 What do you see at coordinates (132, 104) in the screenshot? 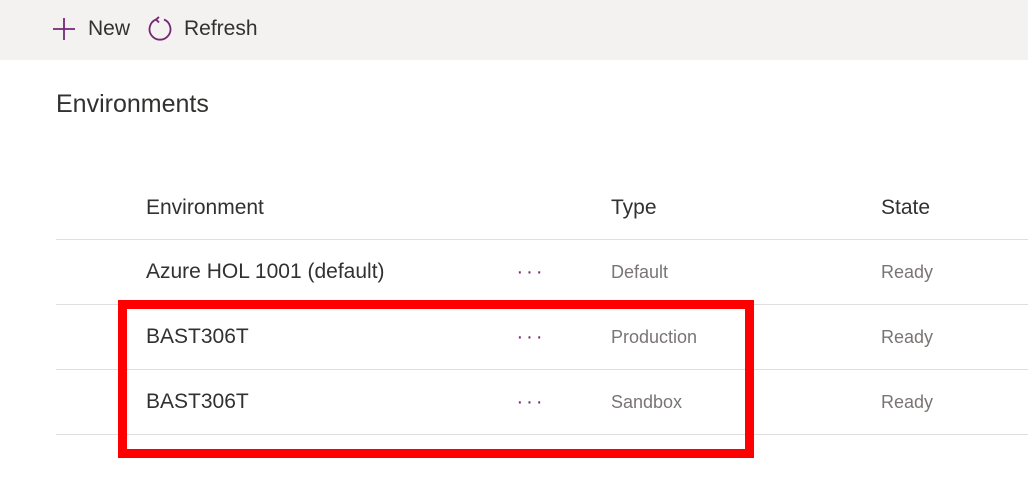
I see `page-title: Environments` at bounding box center [132, 104].